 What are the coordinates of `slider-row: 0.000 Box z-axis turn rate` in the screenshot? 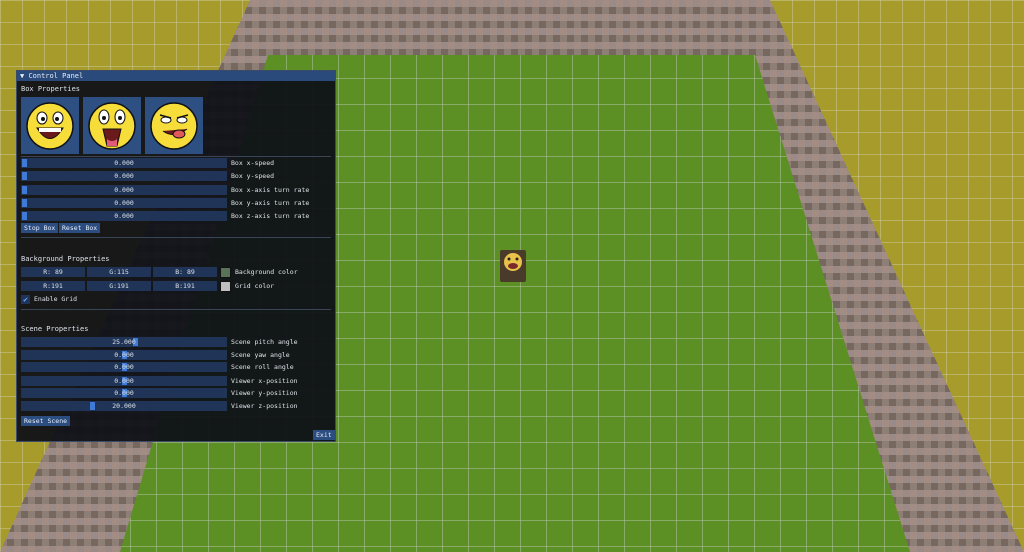 It's located at (165, 216).